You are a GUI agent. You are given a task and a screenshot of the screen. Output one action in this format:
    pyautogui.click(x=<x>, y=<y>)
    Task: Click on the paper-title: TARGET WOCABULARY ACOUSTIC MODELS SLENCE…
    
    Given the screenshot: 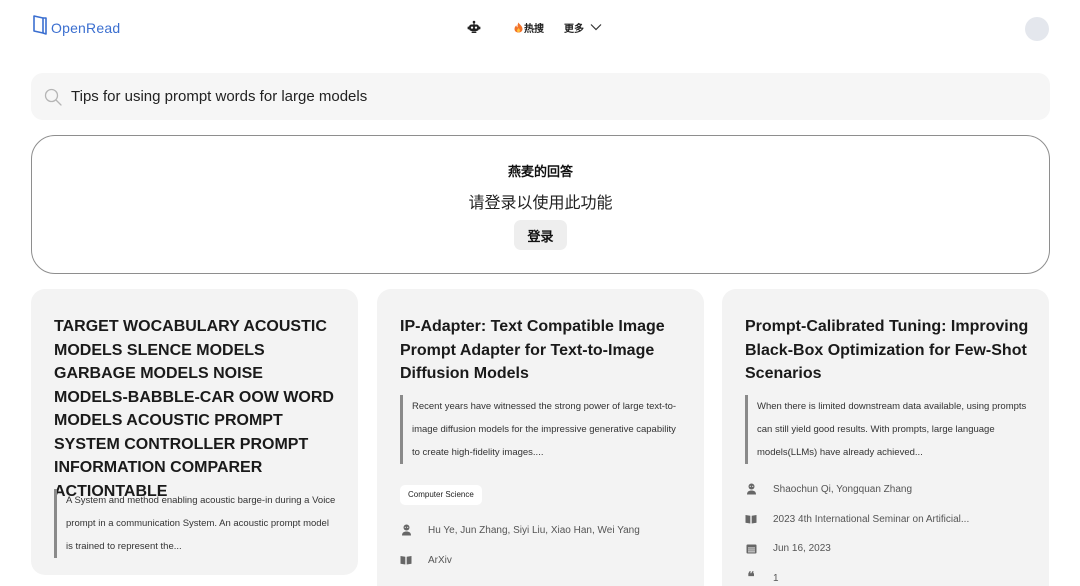 What is the action you would take?
    pyautogui.click(x=196, y=409)
    